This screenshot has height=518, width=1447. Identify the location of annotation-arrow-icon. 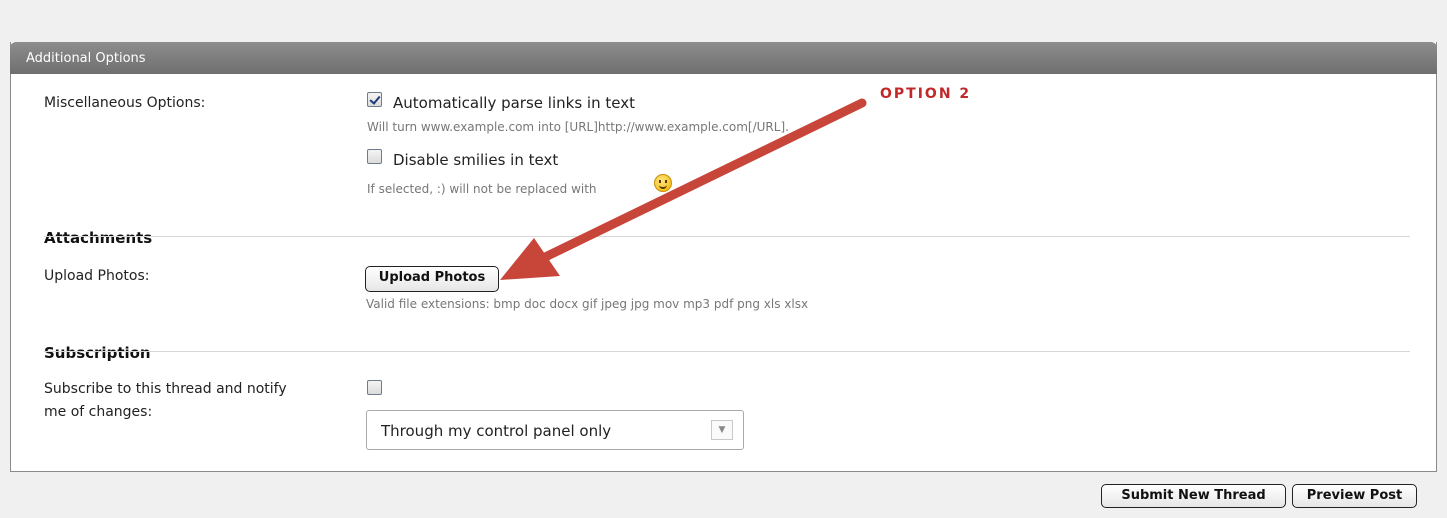
(683, 189).